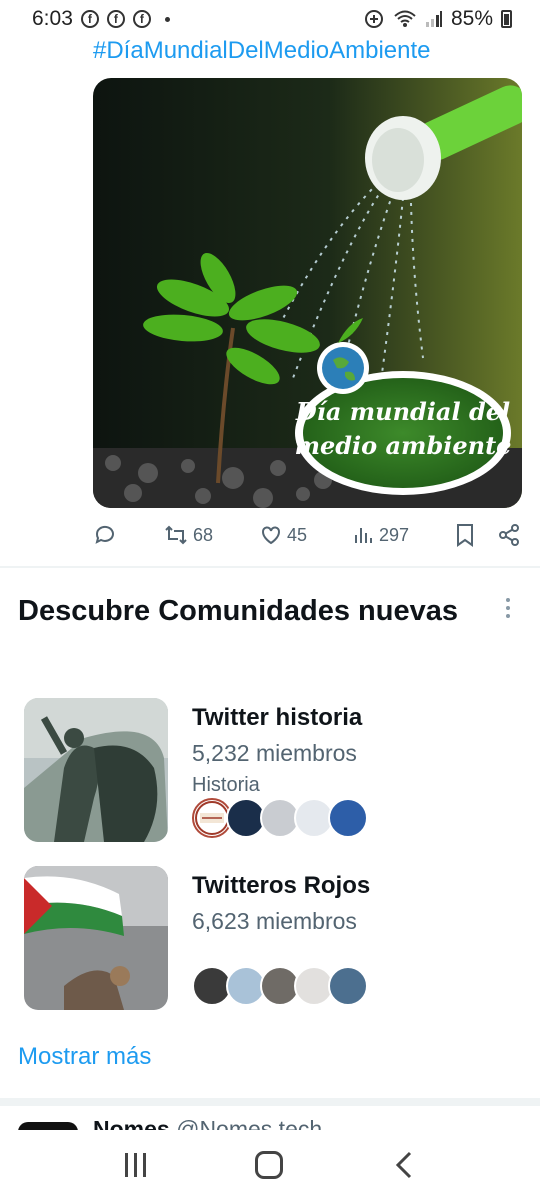 The height and width of the screenshot is (1200, 540). Describe the element at coordinates (488, 535) in the screenshot. I see `action-bar-right` at that location.